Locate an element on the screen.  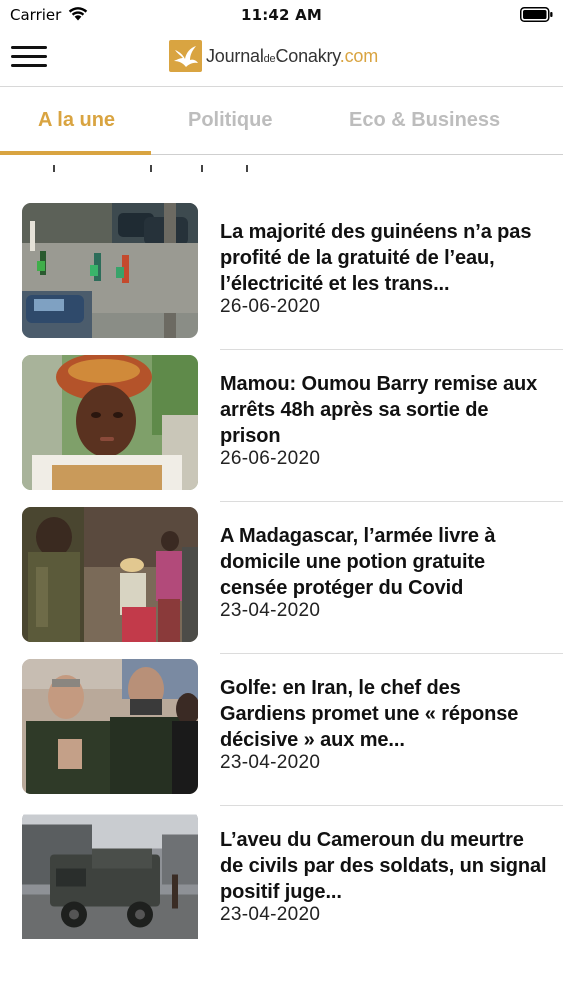
category-tabs: A la une Politique Eco & Business is located at coordinates (281, 121).